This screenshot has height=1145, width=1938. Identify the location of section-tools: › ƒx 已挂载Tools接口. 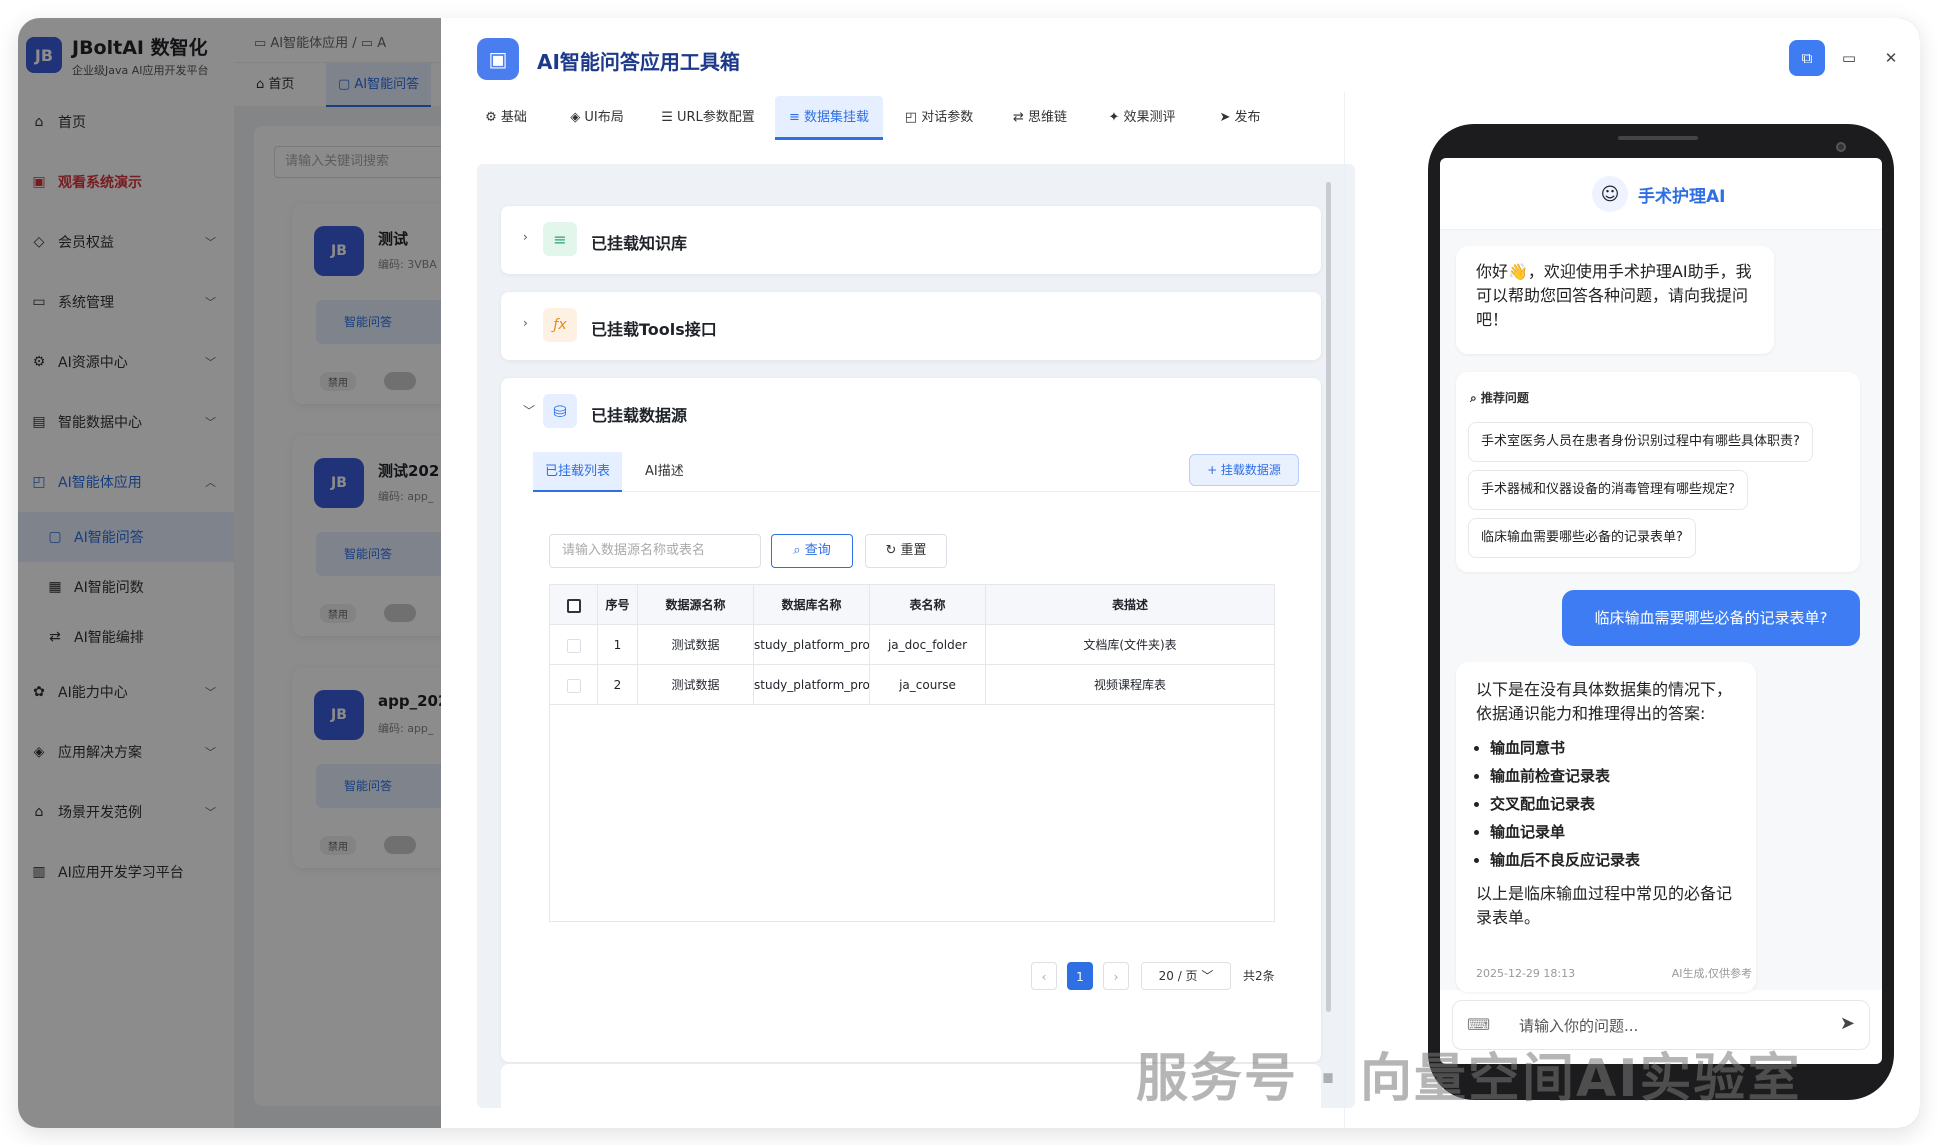
(911, 326).